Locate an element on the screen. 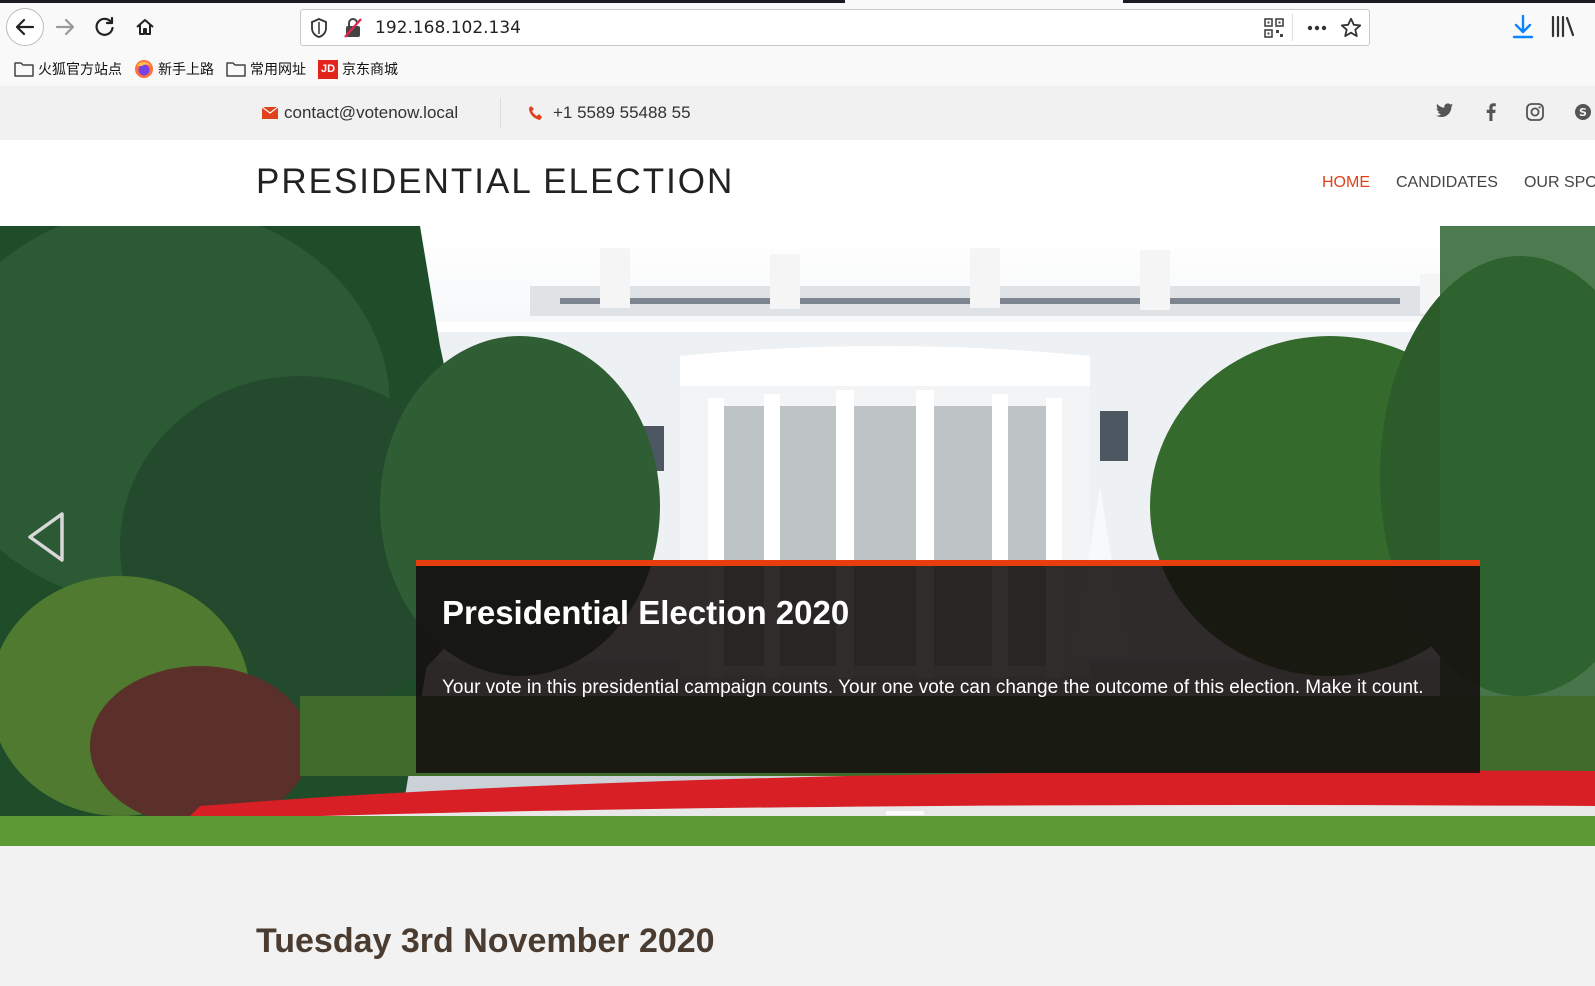 The height and width of the screenshot is (986, 1595). bookmark-item: 常用网址 is located at coordinates (266, 69).